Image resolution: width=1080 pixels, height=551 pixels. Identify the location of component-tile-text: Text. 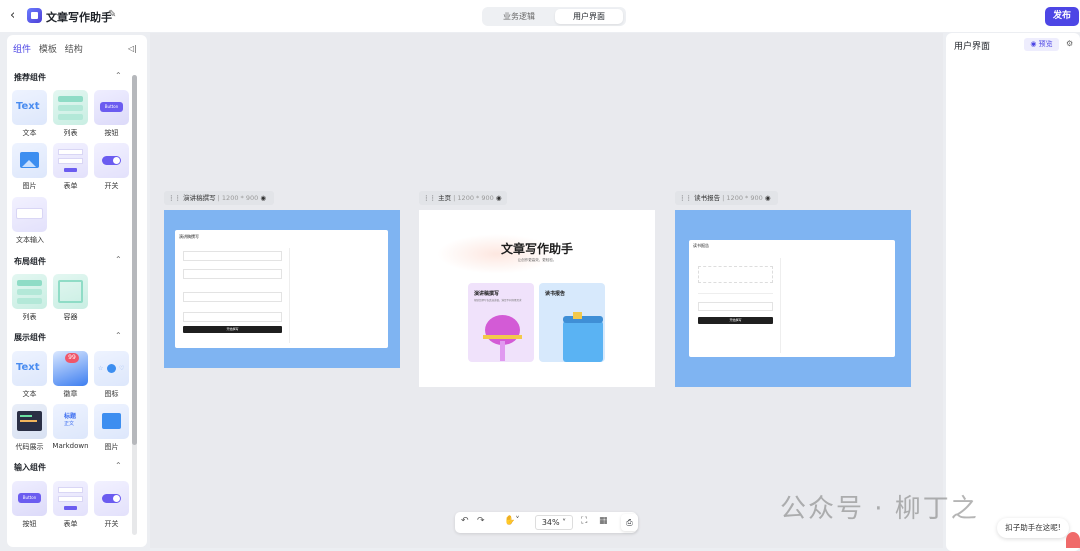
(29, 107).